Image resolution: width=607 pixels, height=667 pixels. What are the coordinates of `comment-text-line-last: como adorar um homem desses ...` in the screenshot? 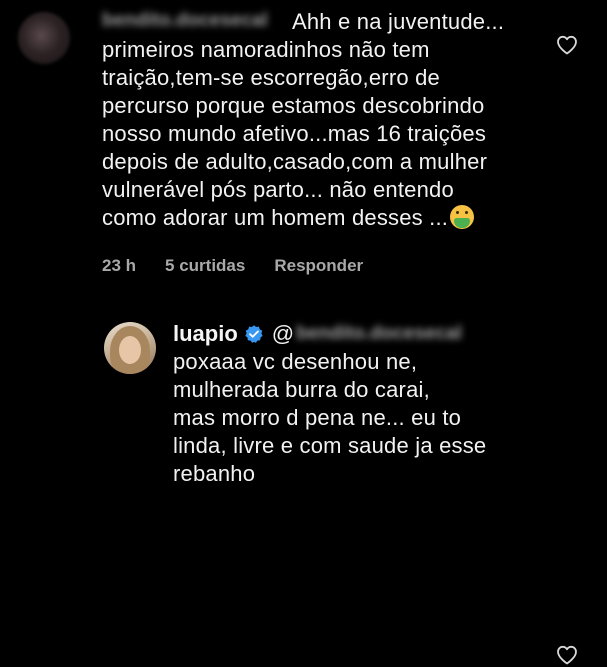 It's located at (337, 218).